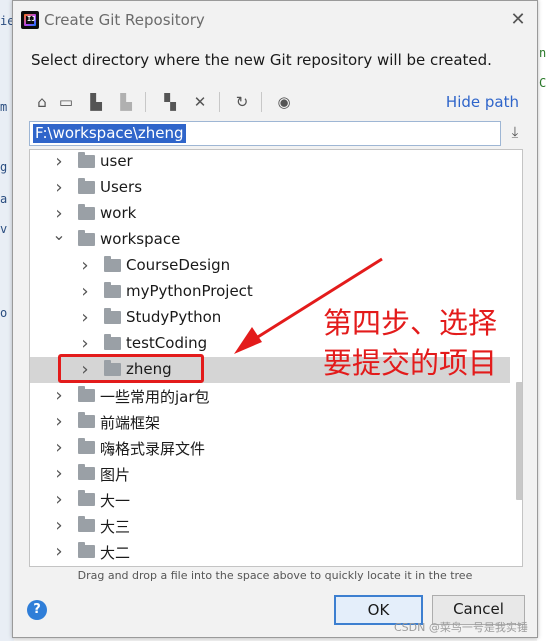  What do you see at coordinates (515, 134) in the screenshot?
I see `download-icon: ⤓` at bounding box center [515, 134].